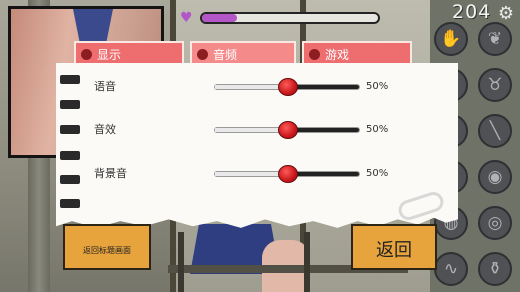 This screenshot has height=292, width=520. What do you see at coordinates (394, 247) in the screenshot?
I see `back-button: 返回` at bounding box center [394, 247].